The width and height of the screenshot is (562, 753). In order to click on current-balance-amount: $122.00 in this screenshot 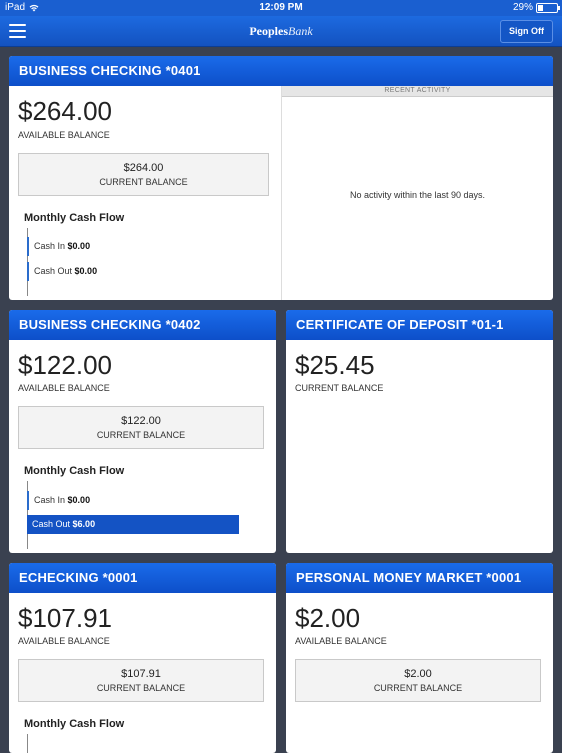, I will do `click(141, 421)`.